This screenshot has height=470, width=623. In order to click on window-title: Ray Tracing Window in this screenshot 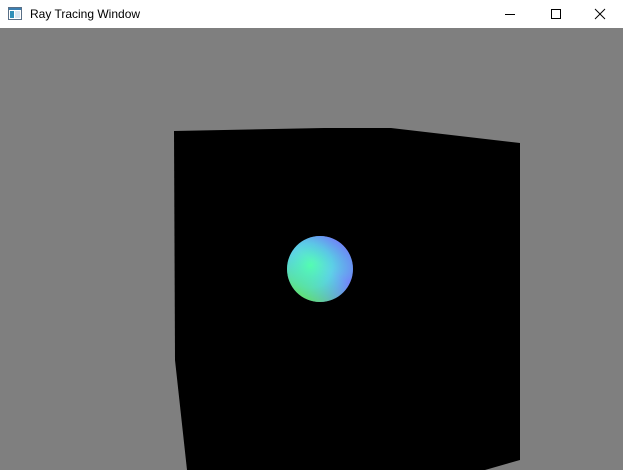, I will do `click(85, 14)`.